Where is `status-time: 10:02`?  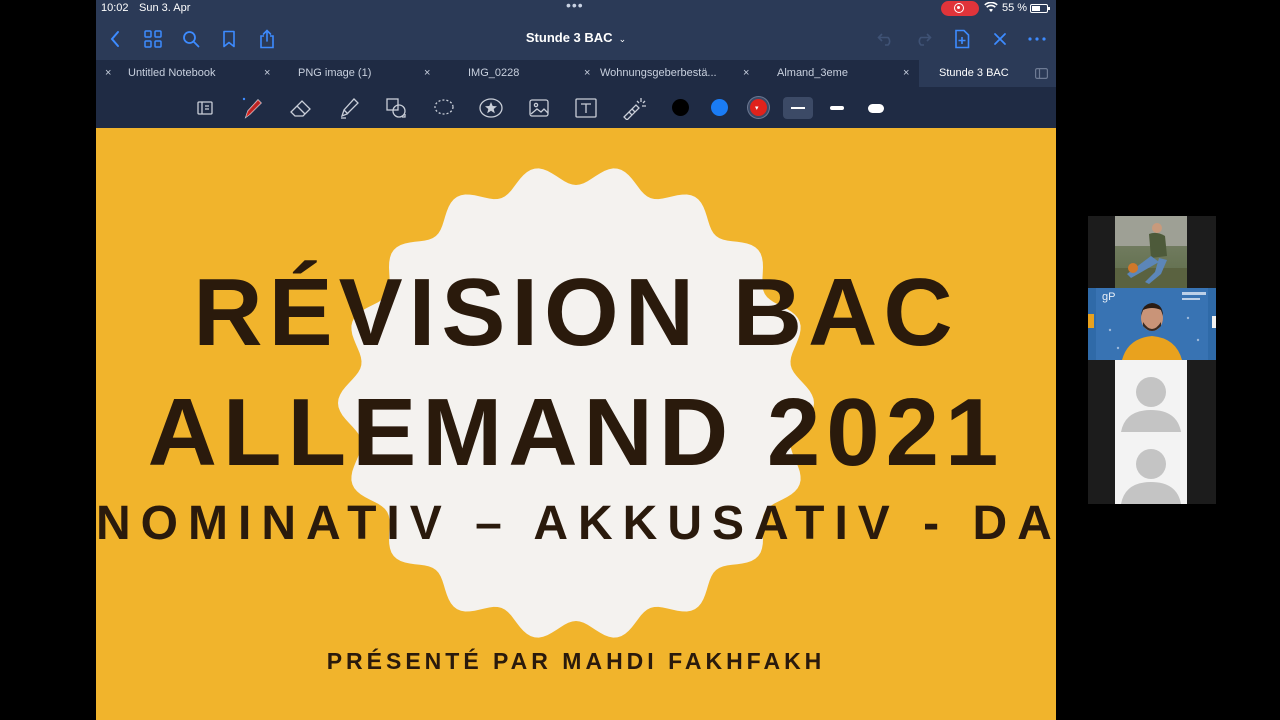
status-time: 10:02 is located at coordinates (115, 8).